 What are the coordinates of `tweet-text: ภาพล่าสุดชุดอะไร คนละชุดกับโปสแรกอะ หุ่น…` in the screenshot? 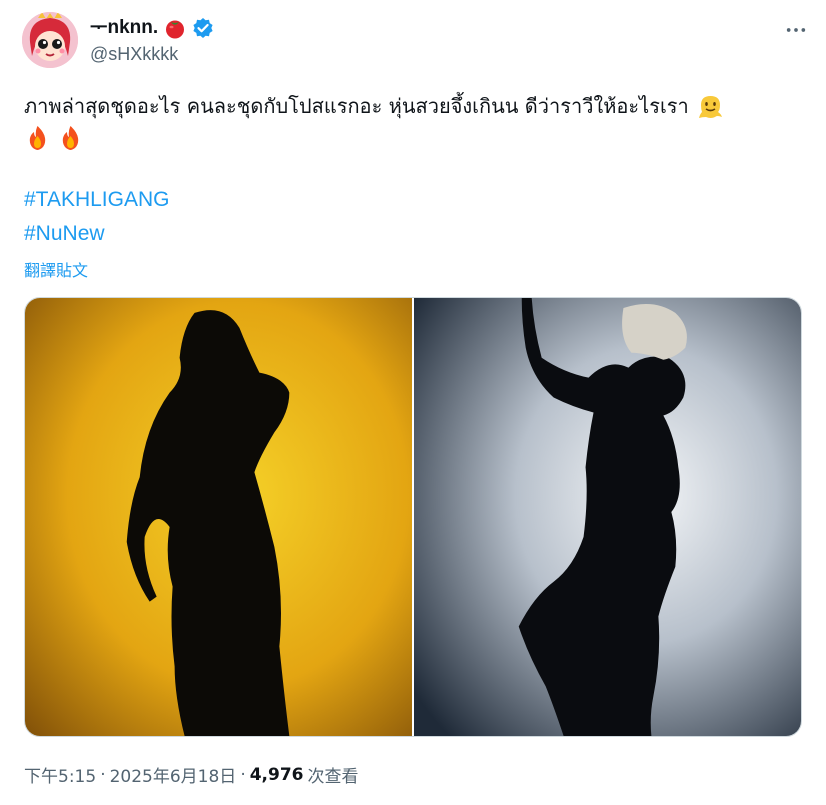 It's located at (356, 106).